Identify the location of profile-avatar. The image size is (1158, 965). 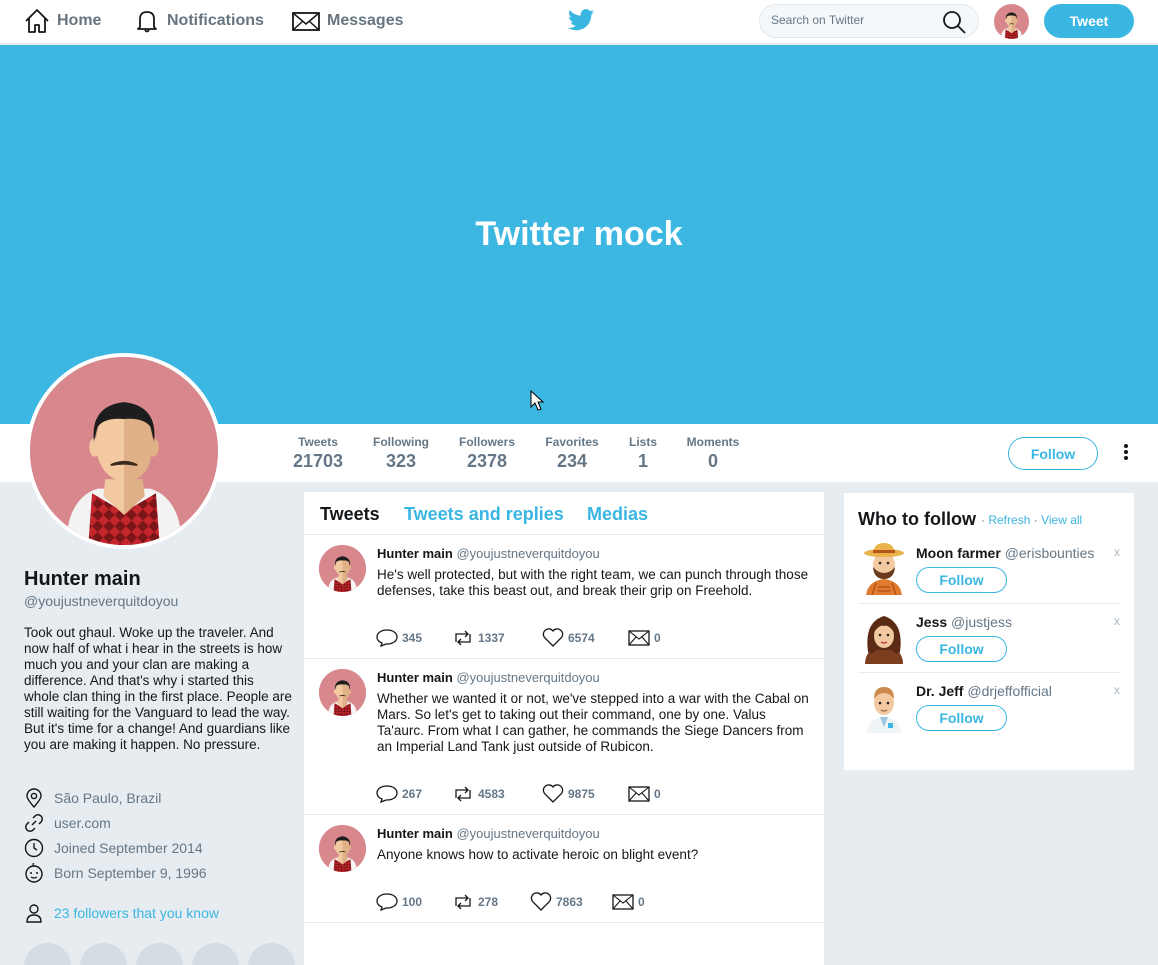
(124, 451).